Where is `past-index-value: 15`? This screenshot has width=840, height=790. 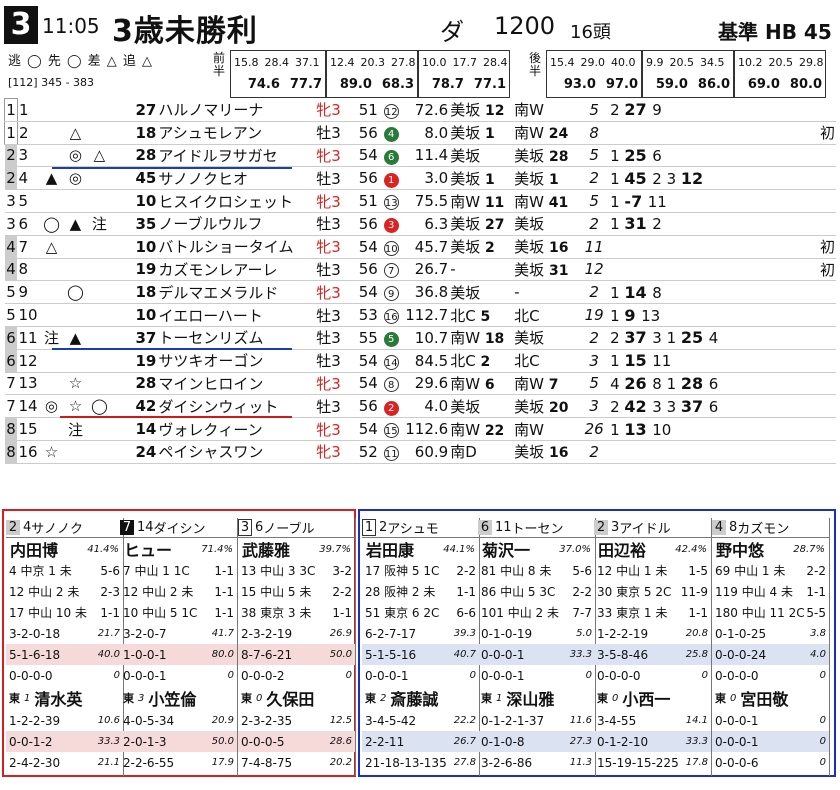 past-index-value: 15 is located at coordinates (638, 361).